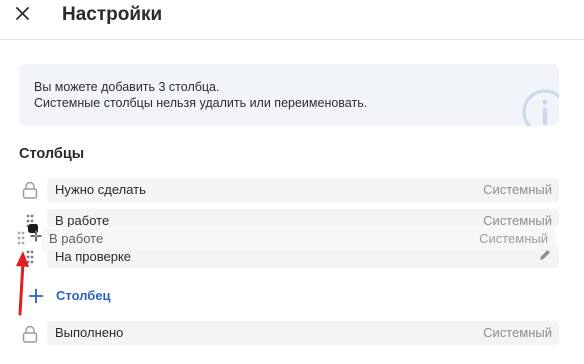 The image size is (584, 364). What do you see at coordinates (83, 295) in the screenshot?
I see `add-column-label: Столбец` at bounding box center [83, 295].